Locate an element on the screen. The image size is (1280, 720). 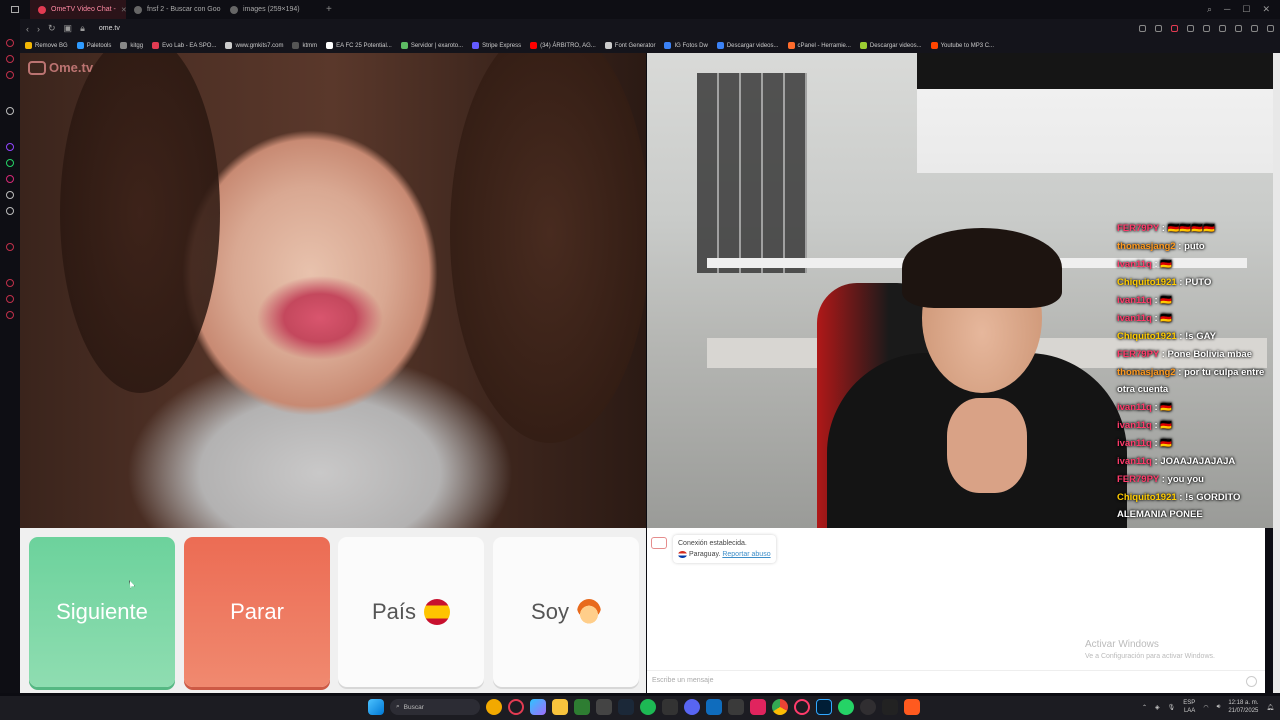
epic-games-icon is located at coordinates (670, 707).